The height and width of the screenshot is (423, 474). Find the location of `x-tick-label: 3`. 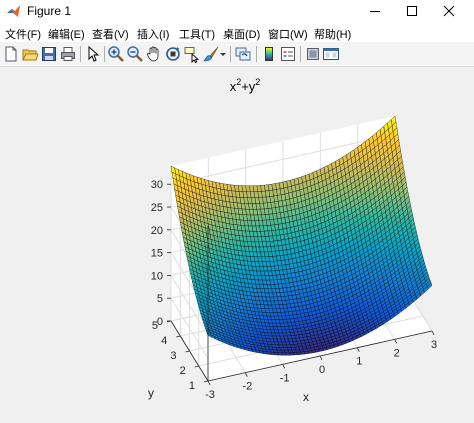

x-tick-label: 3 is located at coordinates (434, 345).